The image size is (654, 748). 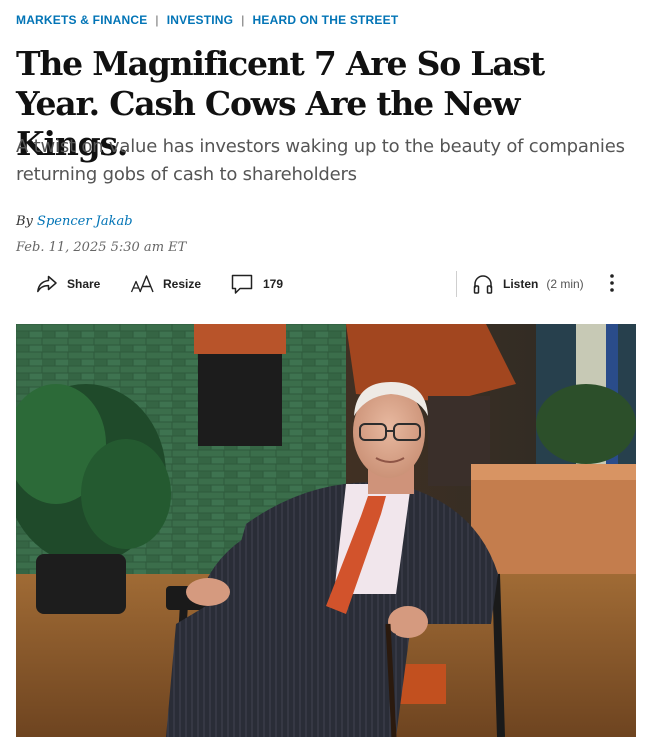 What do you see at coordinates (84, 284) in the screenshot?
I see `share-label: Share` at bounding box center [84, 284].